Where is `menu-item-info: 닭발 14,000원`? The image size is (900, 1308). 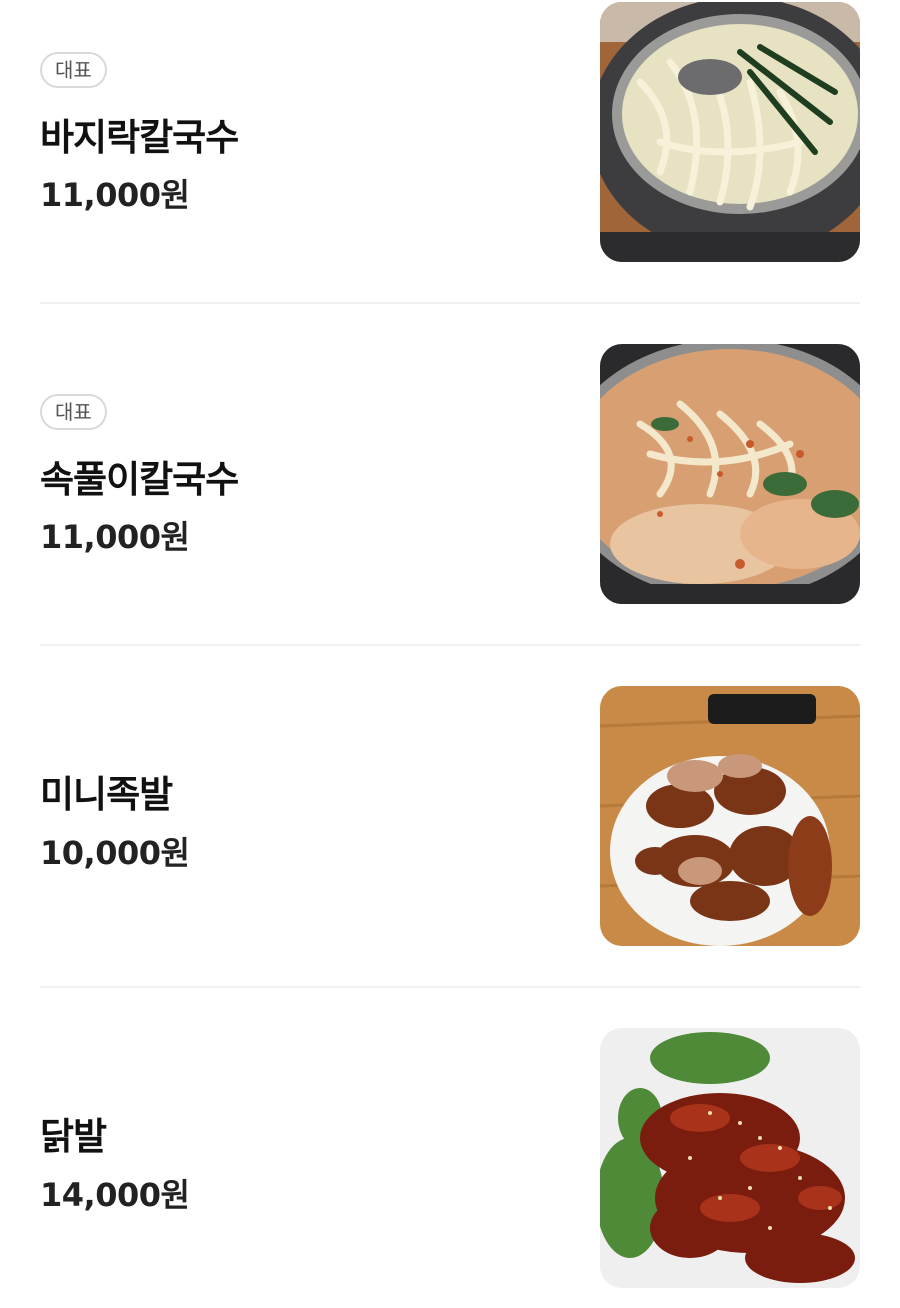
menu-item-info: 닭발 14,000원 is located at coordinates (290, 1159).